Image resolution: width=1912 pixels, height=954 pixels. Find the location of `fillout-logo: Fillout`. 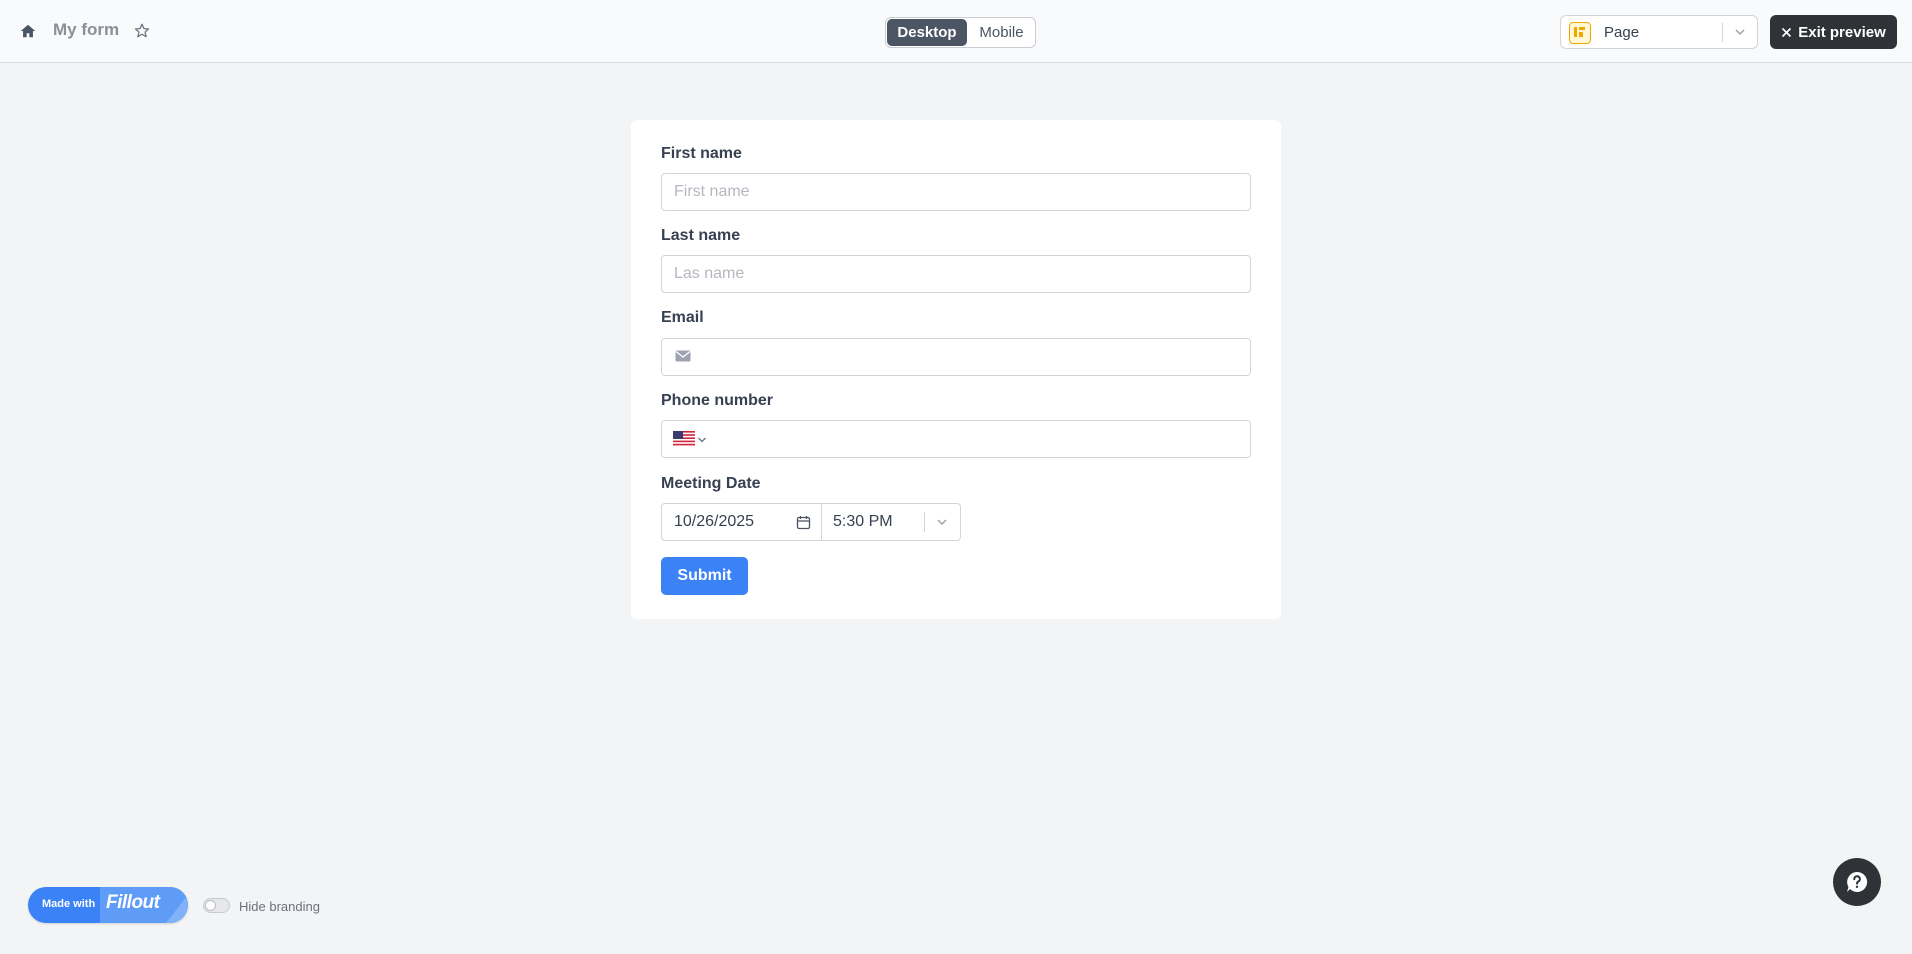

fillout-logo: Fillout is located at coordinates (144, 905).